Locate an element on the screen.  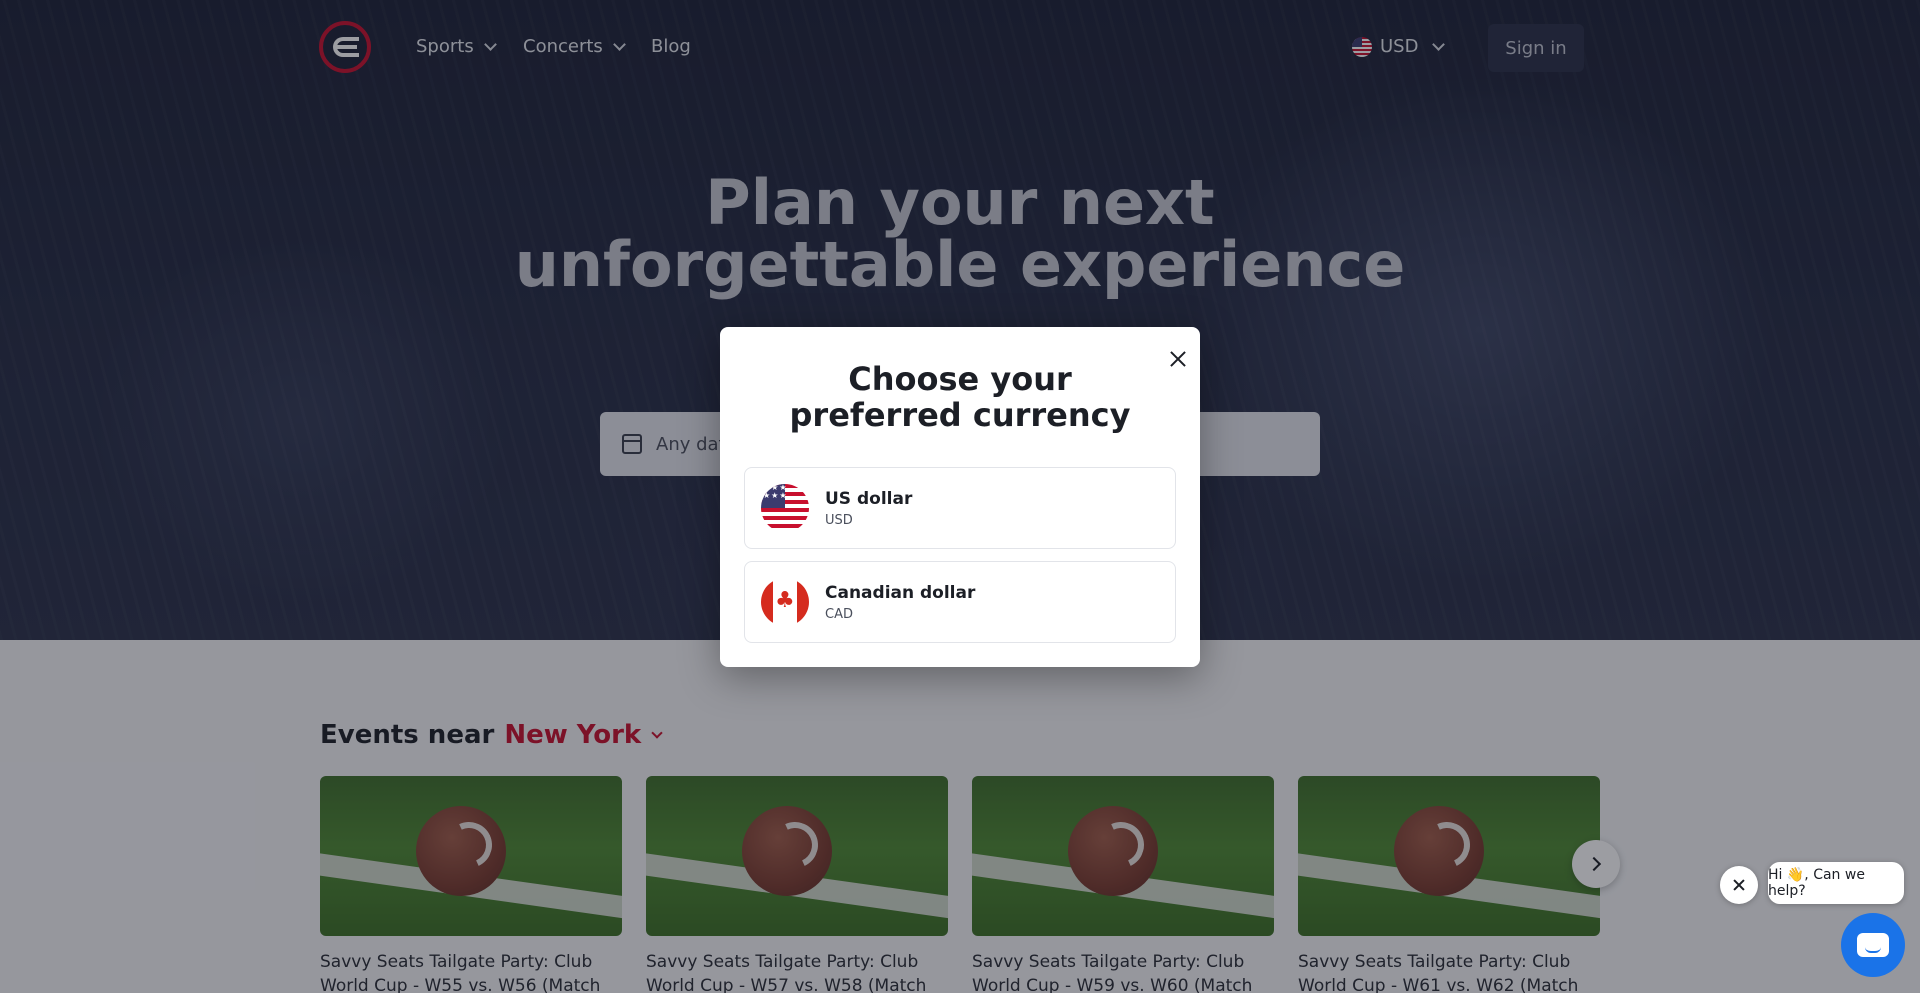
chat-dismiss-button is located at coordinates (1739, 885).